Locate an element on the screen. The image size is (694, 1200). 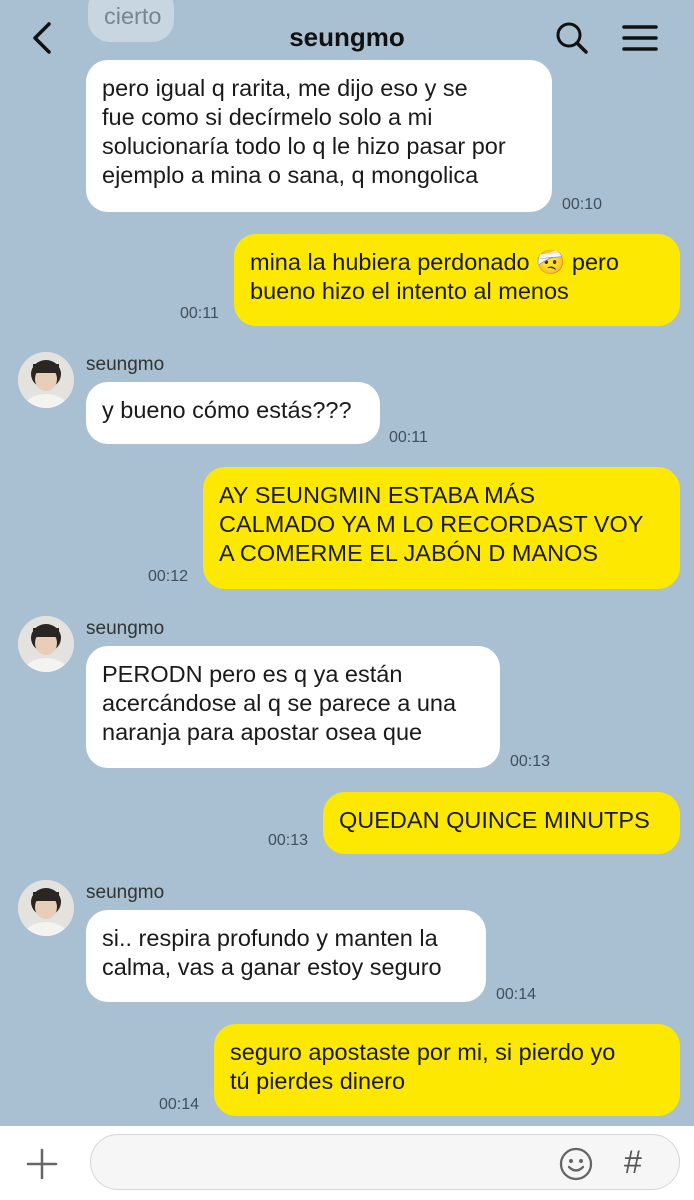
emoji-button is located at coordinates (576, 1164).